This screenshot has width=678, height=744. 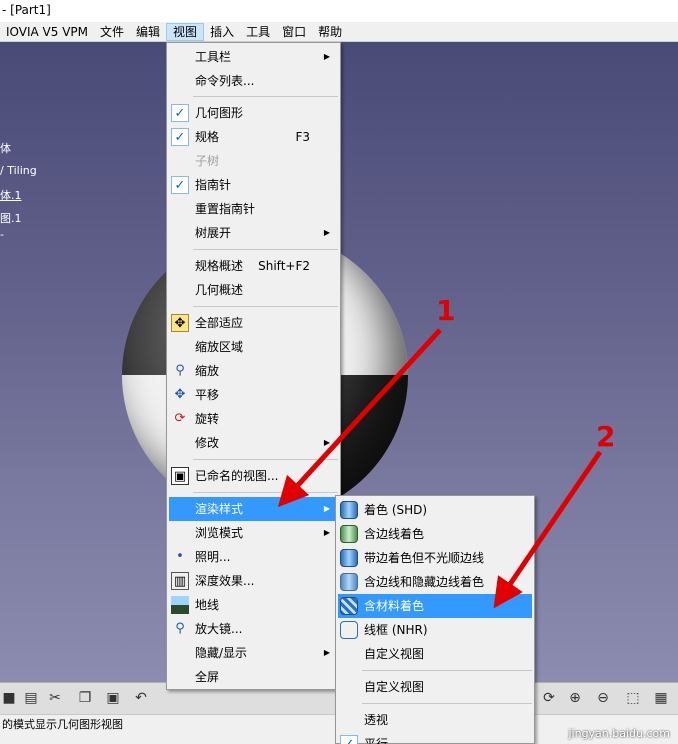 I want to click on menu-item-pan: ✥ 平移, so click(x=253, y=395).